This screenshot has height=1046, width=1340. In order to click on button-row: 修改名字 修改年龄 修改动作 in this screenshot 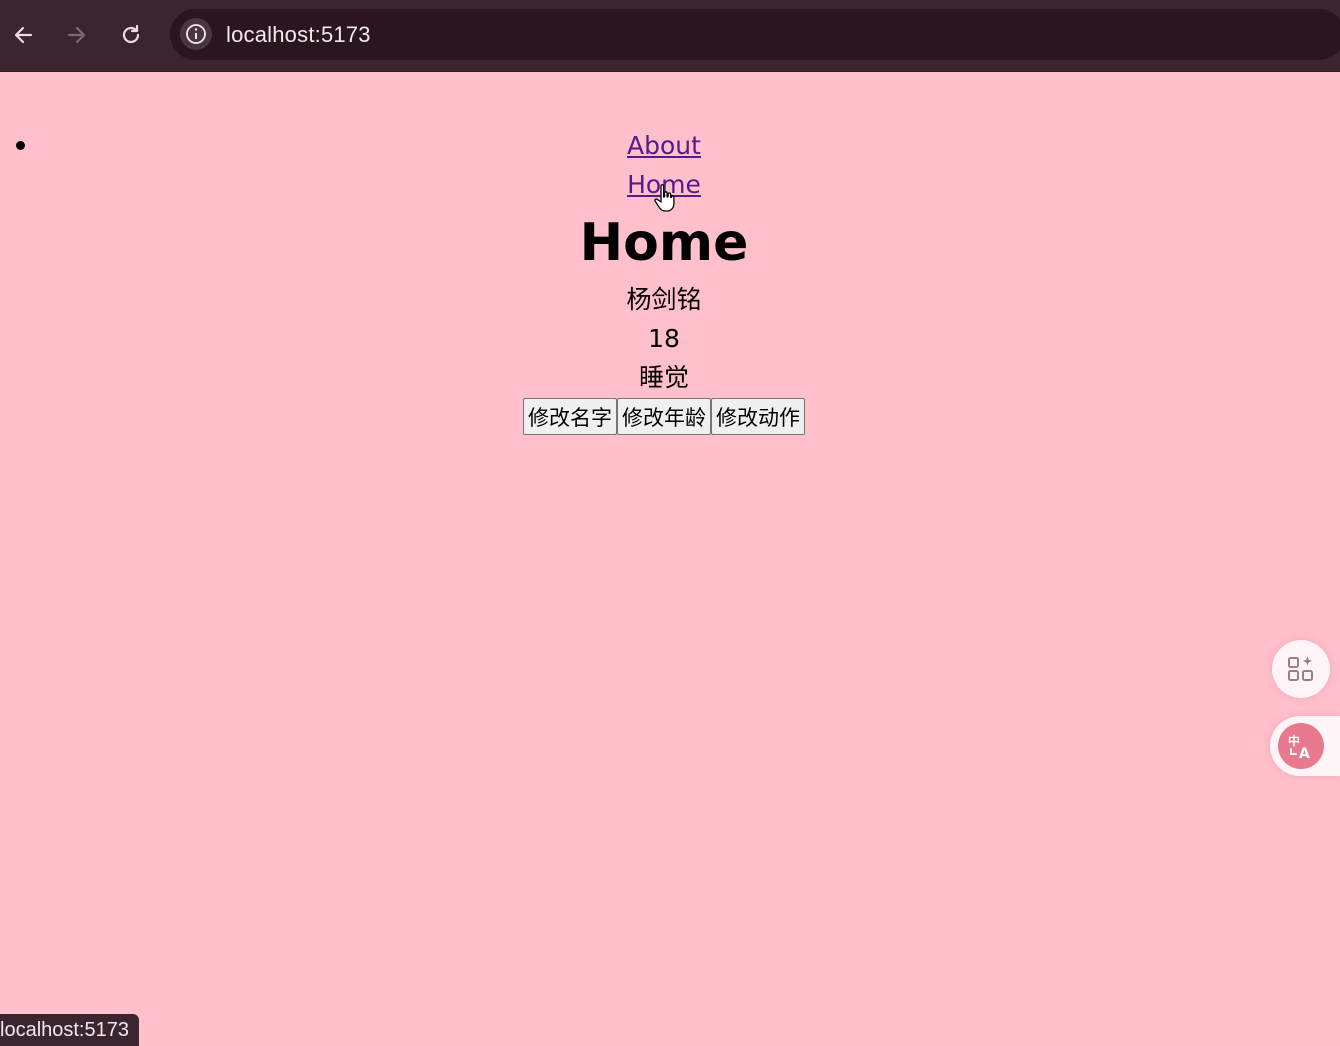, I will do `click(664, 416)`.